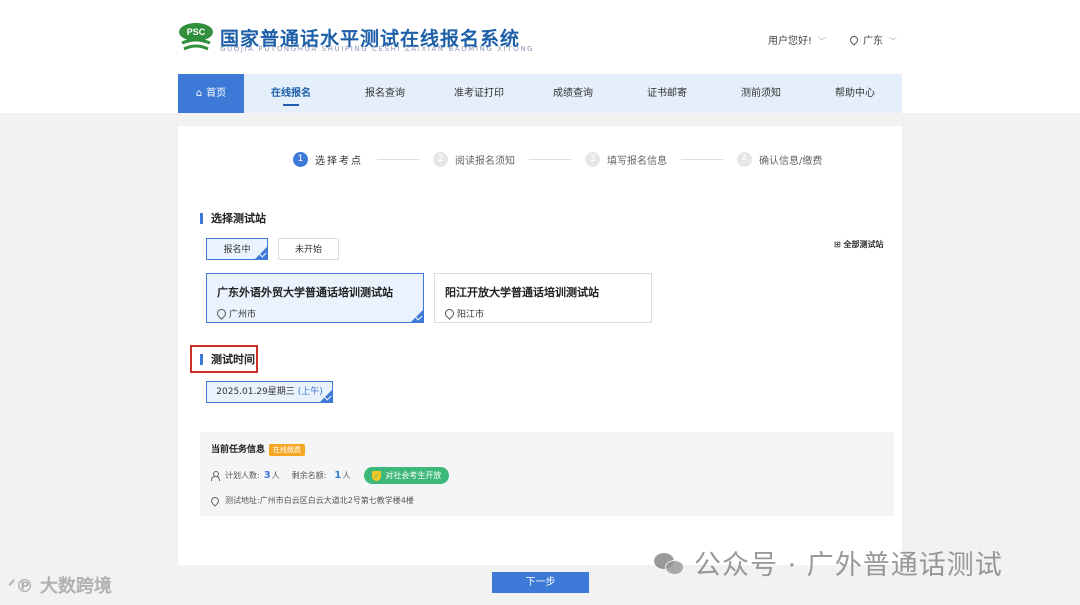 The image size is (1080, 605). I want to click on all-sites-link: ⊞ 全部测试站, so click(859, 244).